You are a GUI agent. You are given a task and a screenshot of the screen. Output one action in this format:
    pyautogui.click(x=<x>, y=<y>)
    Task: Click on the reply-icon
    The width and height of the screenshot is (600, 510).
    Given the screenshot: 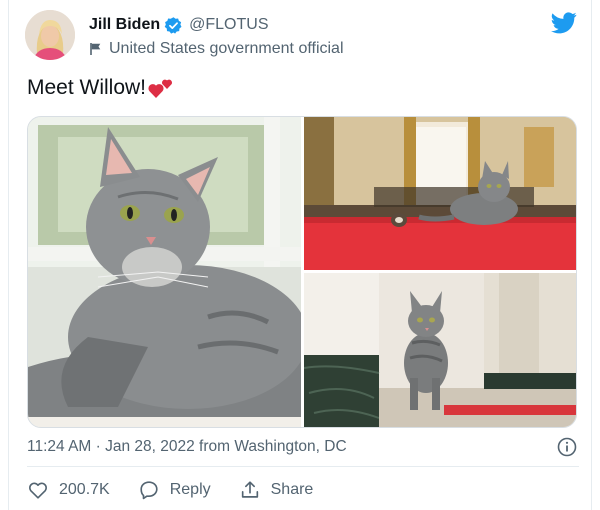 What is the action you would take?
    pyautogui.click(x=149, y=490)
    